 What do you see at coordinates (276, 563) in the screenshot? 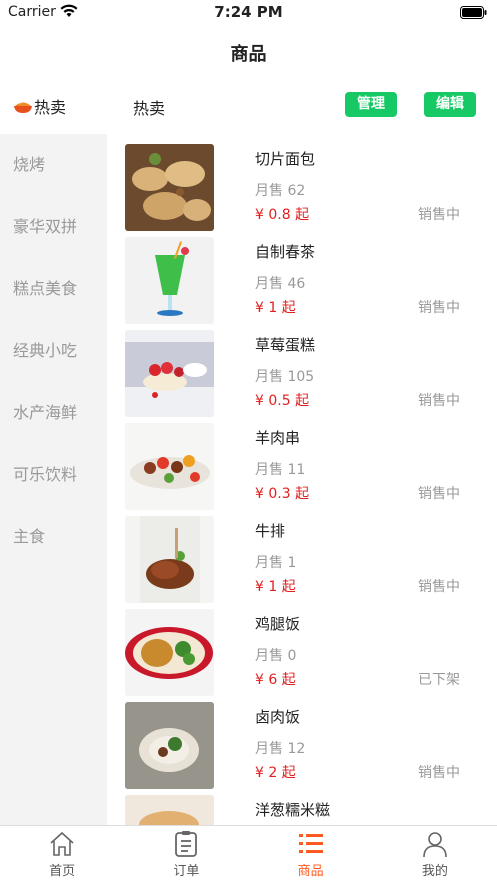
I see `product-sales: 月售 1` at bounding box center [276, 563].